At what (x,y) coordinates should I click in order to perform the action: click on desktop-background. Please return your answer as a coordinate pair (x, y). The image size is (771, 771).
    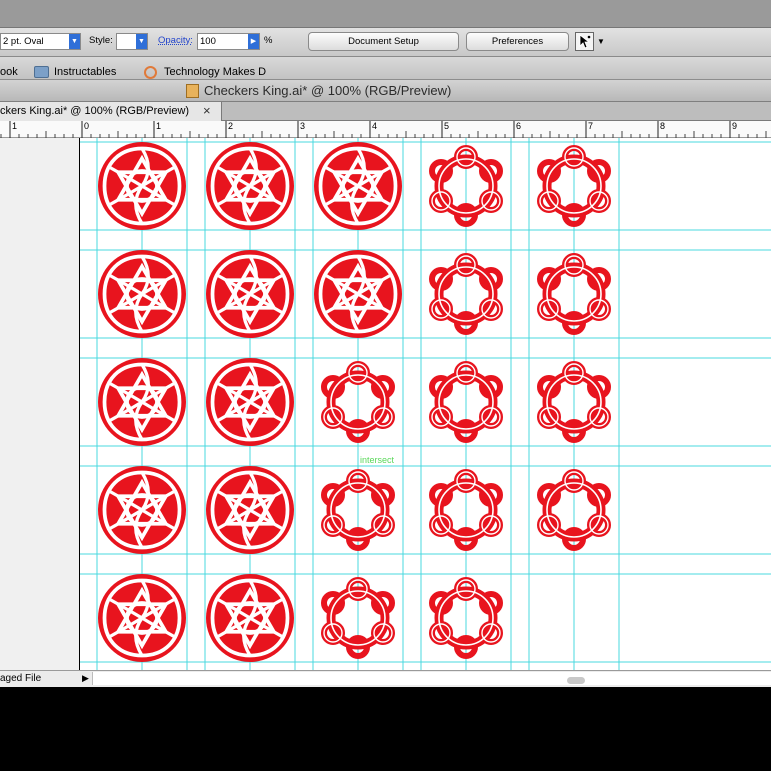
    Looking at the image, I should click on (385, 729).